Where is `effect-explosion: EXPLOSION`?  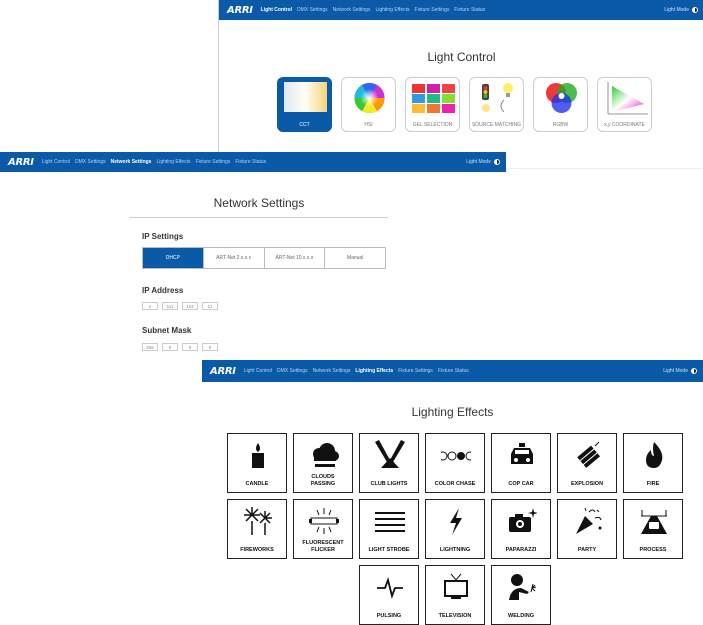
effect-explosion: EXPLOSION is located at coordinates (587, 463).